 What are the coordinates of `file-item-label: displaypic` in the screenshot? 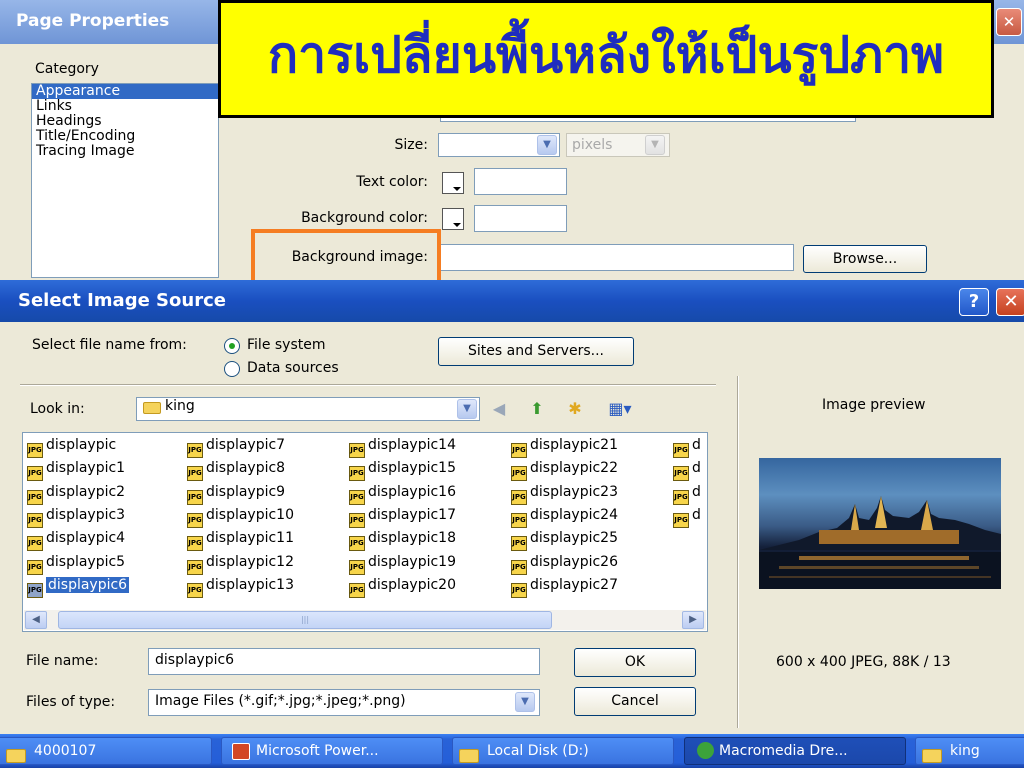 It's located at (81, 445).